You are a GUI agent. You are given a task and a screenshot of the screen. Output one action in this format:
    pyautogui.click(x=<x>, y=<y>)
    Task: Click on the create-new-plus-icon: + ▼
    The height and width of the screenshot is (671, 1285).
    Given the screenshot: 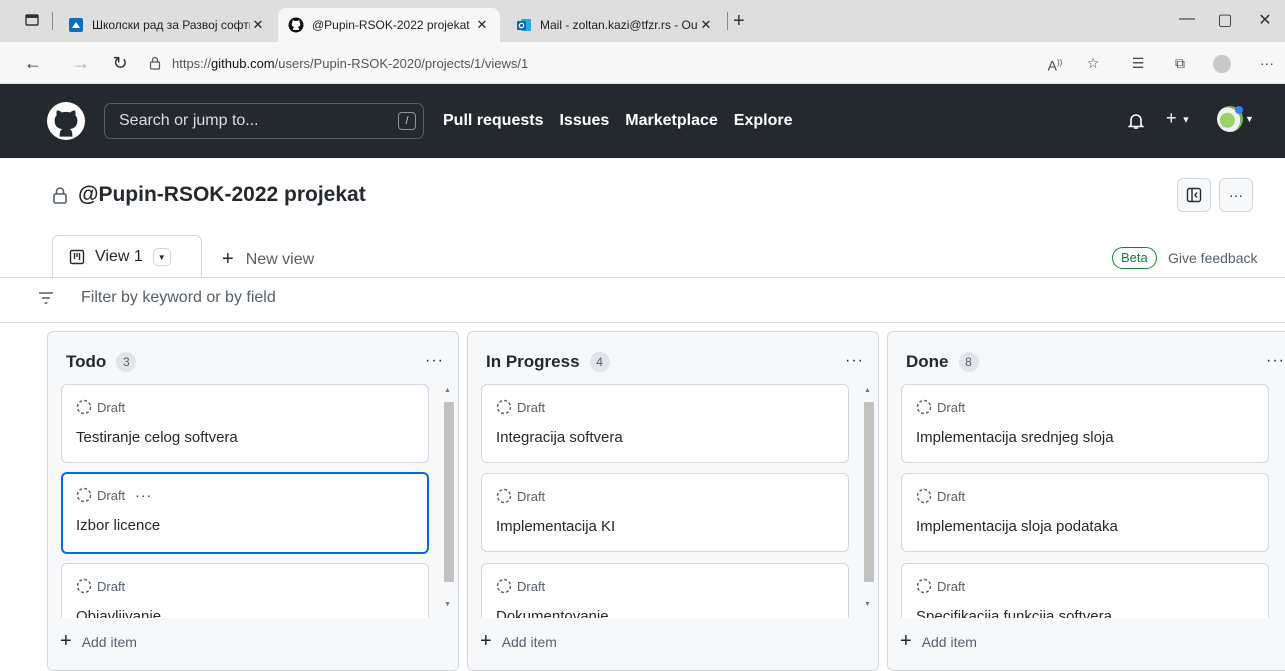 What is the action you would take?
    pyautogui.click(x=1178, y=118)
    